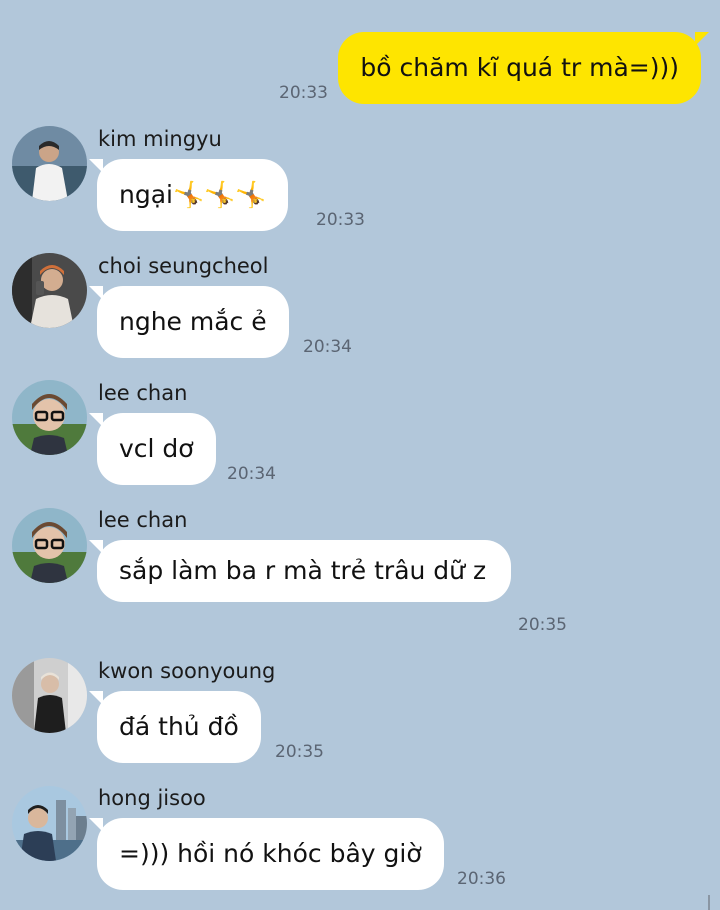 The image size is (720, 910). Describe the element at coordinates (156, 448) in the screenshot. I see `message-text: vcl dơ` at that location.